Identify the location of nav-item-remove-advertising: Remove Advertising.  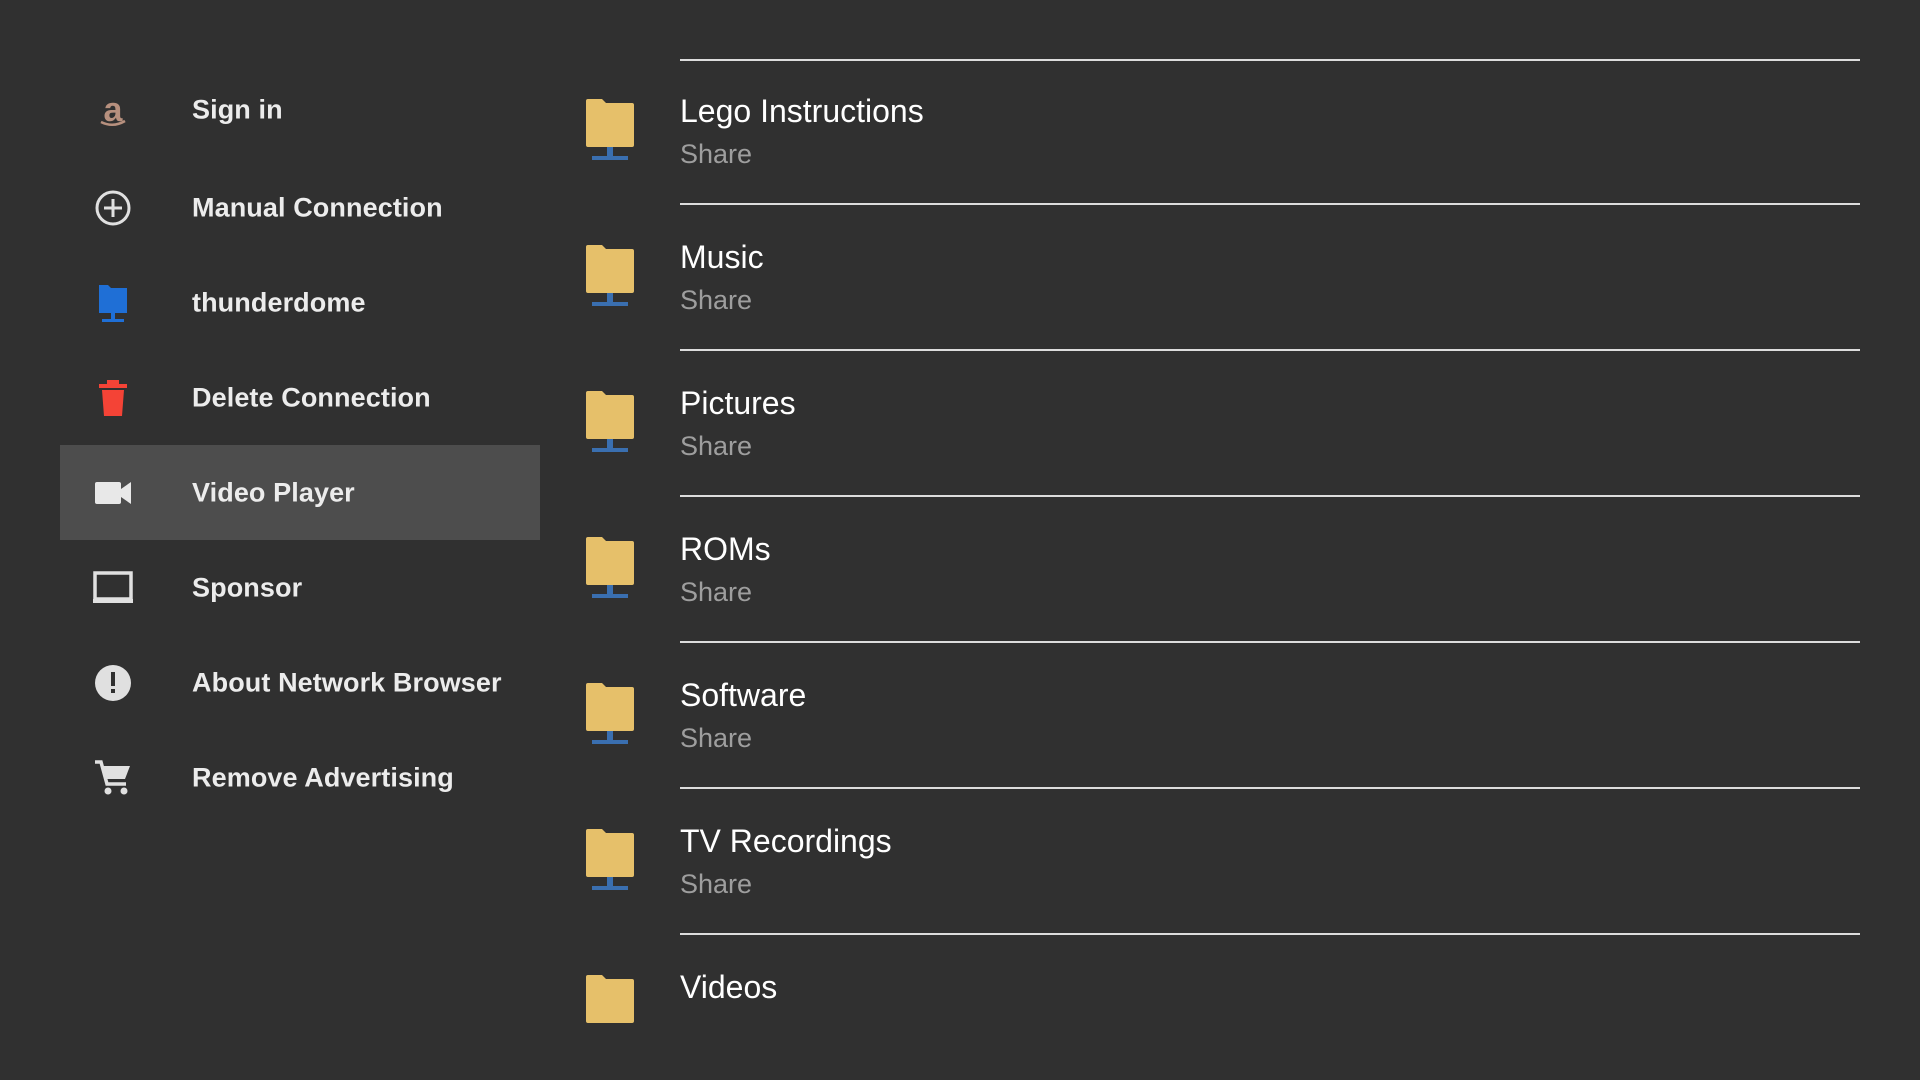
(300, 777).